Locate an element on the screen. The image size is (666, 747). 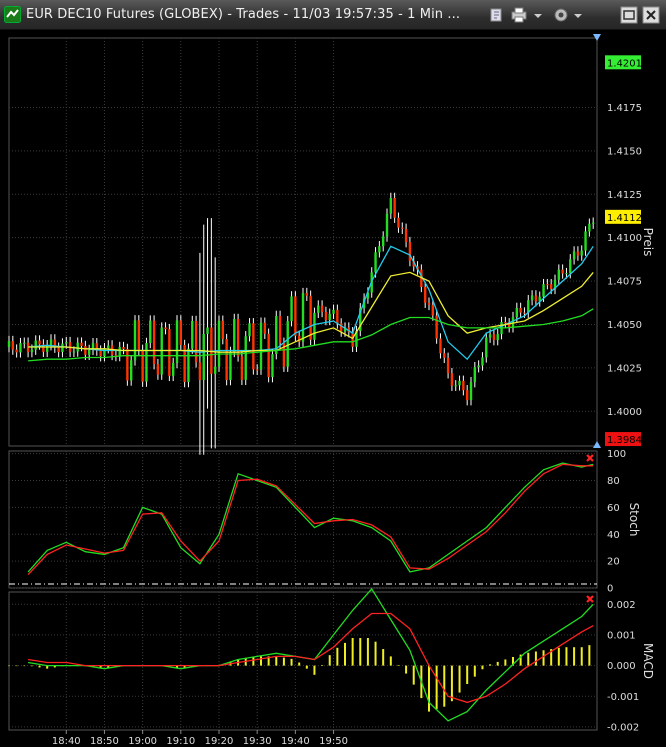
macd-axis-label: MACD is located at coordinates (648, 661).